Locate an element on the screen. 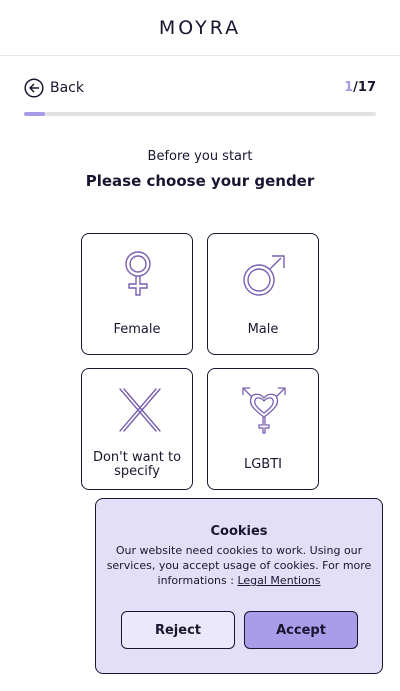  gender-option-female: Female is located at coordinates (137, 294).